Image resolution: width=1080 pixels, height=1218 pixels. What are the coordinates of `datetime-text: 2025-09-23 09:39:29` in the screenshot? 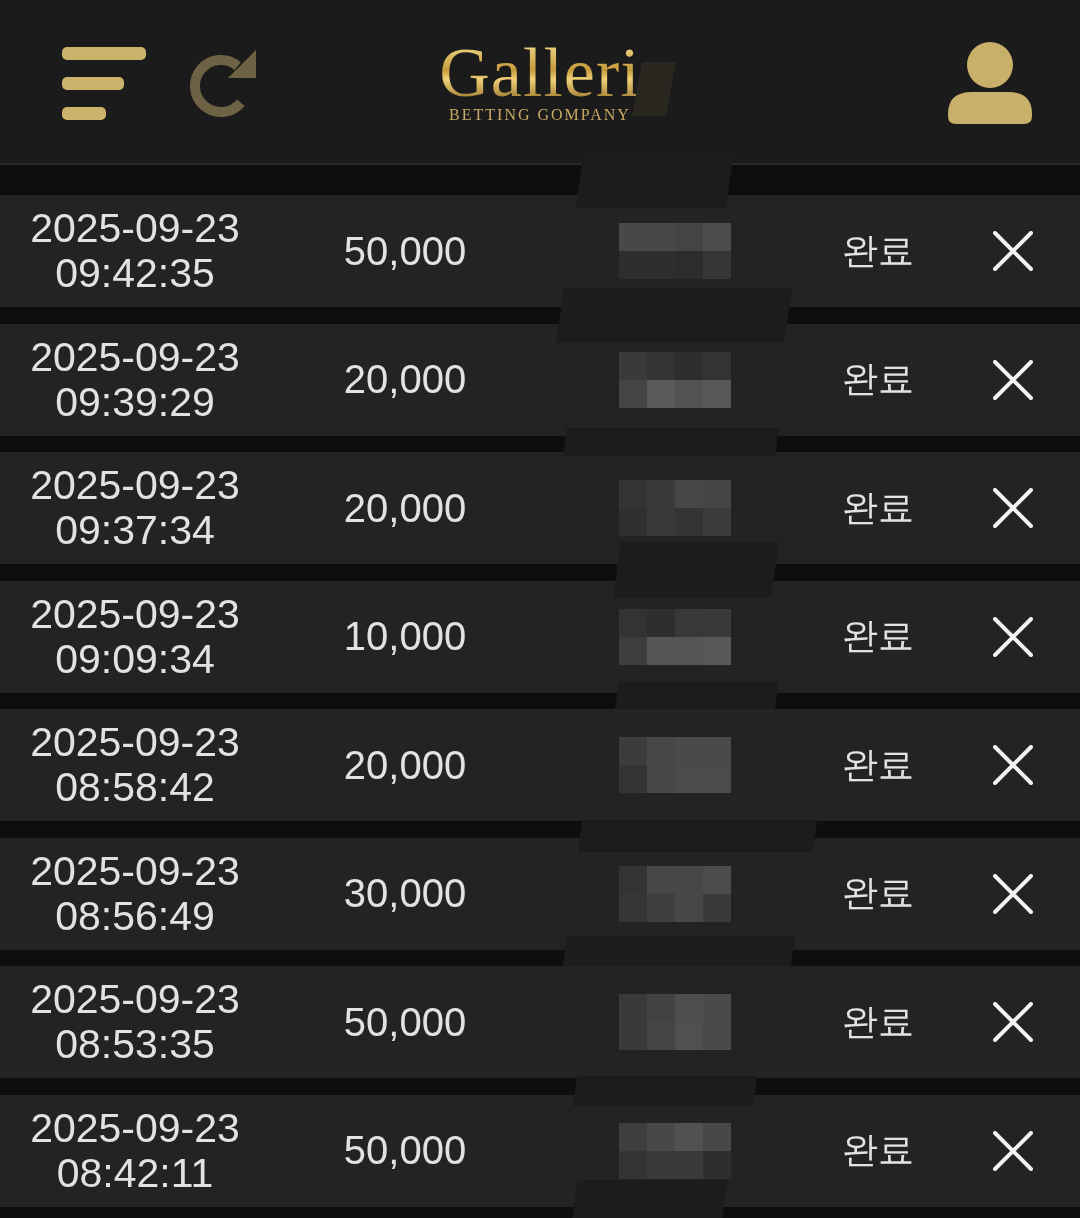 It's located at (135, 379).